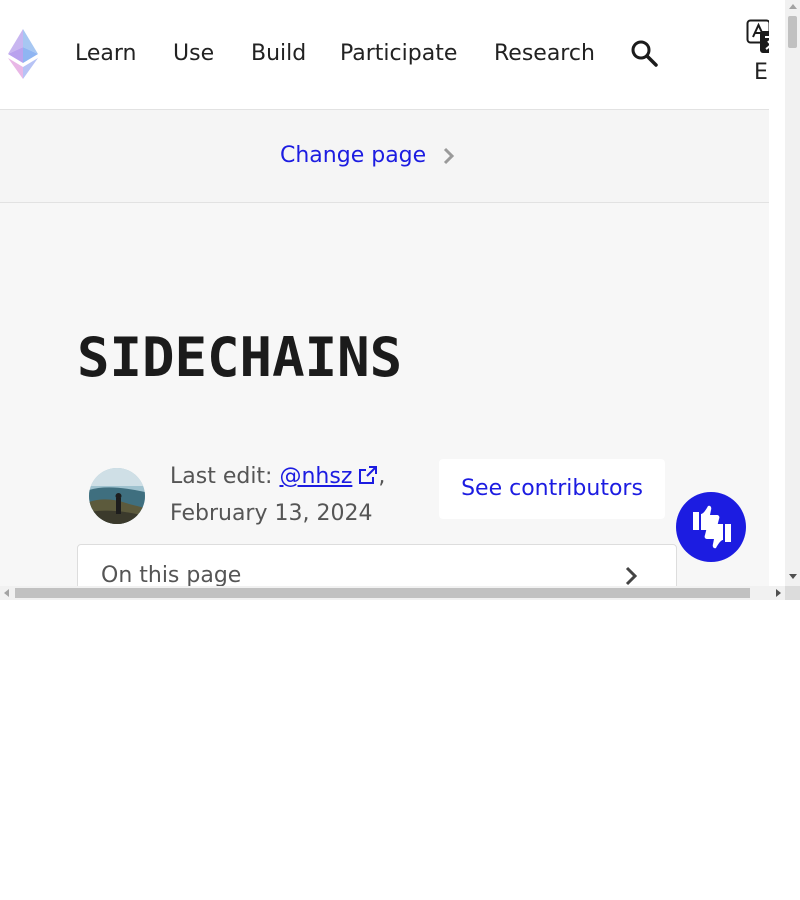 This screenshot has height=900, width=800. I want to click on scroll-left-arrow-icon, so click(6, 593).